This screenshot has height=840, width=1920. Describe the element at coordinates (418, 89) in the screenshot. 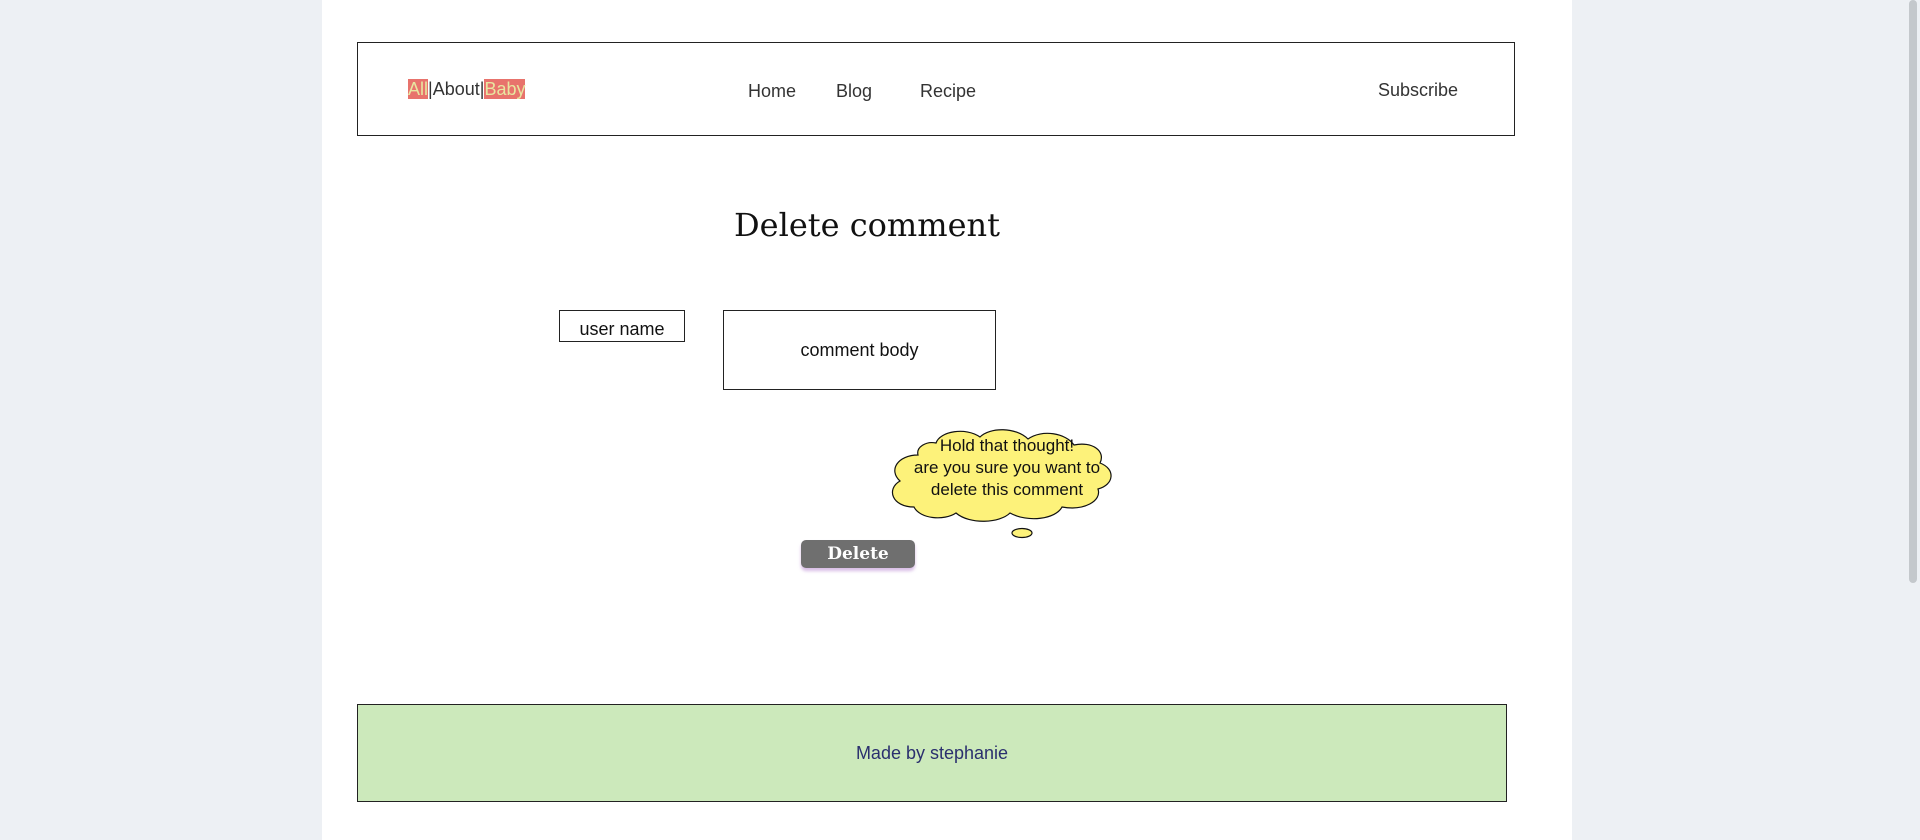

I see `tag-all: All` at that location.